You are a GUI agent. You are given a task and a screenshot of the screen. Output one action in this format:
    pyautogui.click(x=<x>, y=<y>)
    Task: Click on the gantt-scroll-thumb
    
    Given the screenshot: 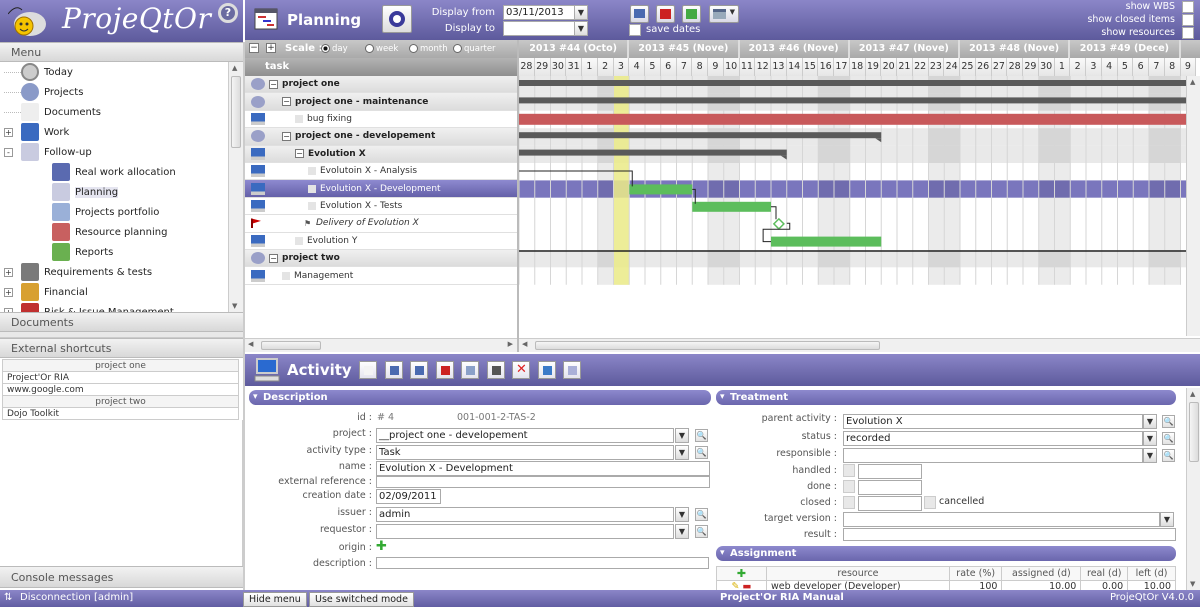 What is the action you would take?
    pyautogui.click(x=707, y=345)
    